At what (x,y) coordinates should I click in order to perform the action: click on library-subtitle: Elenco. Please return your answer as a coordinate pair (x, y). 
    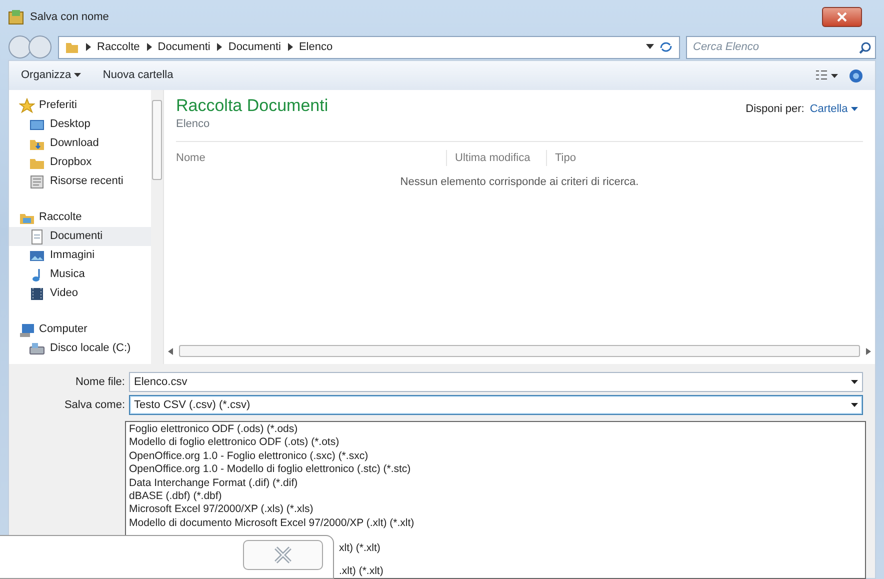
    Looking at the image, I should click on (193, 124).